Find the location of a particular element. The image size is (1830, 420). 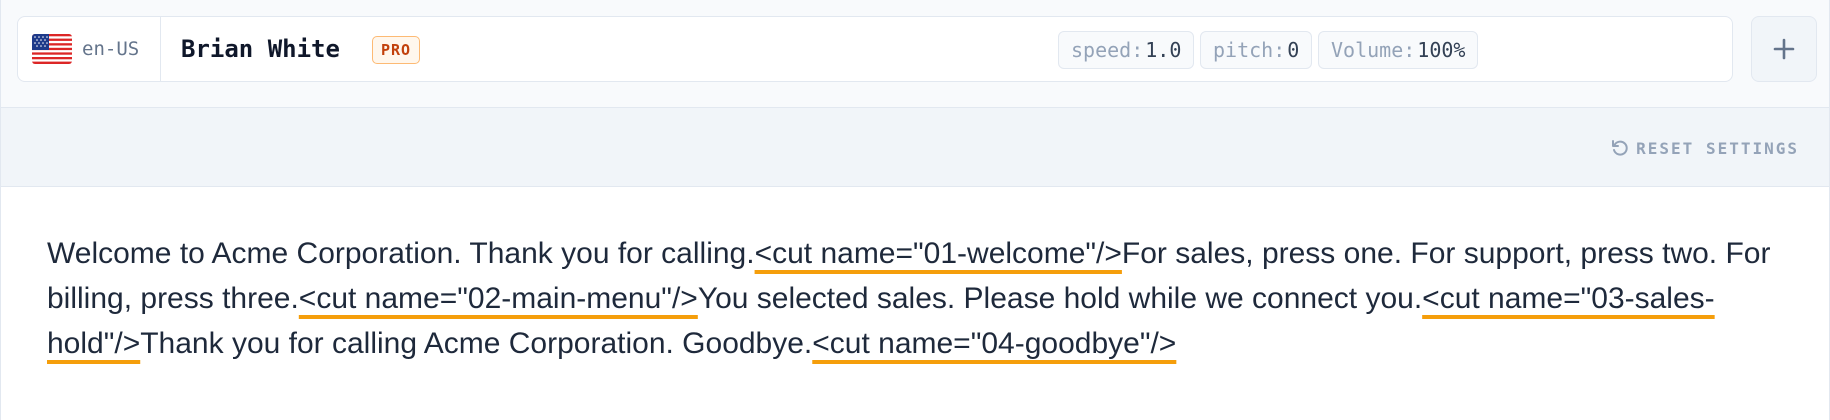

volume-param: Volume: 100% is located at coordinates (1398, 50).